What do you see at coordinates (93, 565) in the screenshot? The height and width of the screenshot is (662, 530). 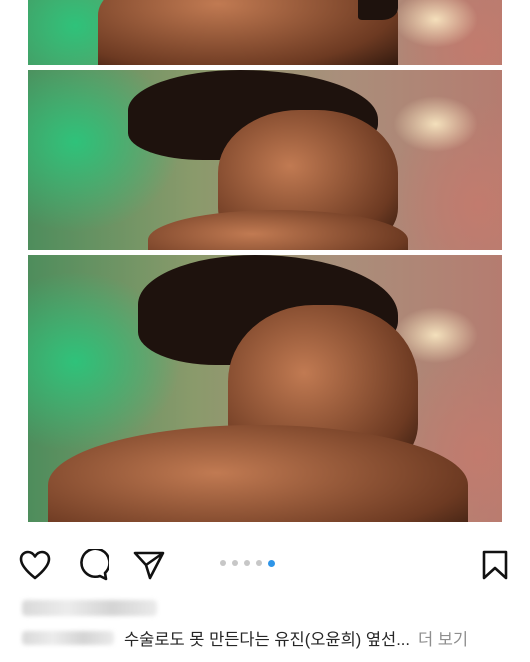 I see `comment-bubble-icon` at bounding box center [93, 565].